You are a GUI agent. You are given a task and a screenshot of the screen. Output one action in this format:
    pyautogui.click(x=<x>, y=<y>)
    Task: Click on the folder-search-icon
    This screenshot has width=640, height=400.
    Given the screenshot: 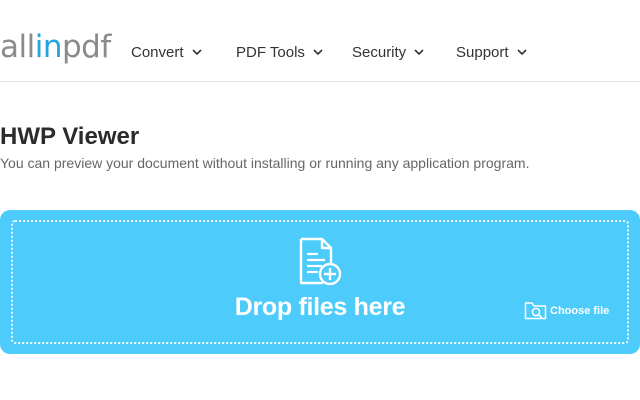 What is the action you would take?
    pyautogui.click(x=535, y=311)
    